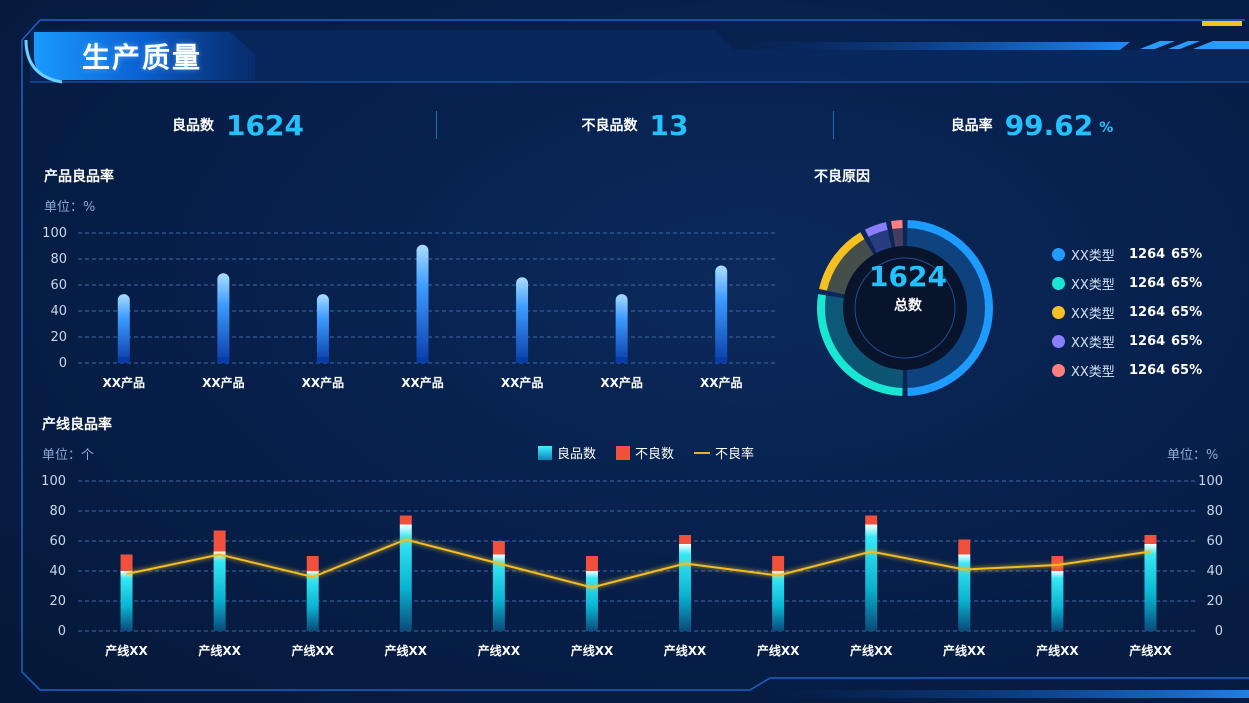 The width and height of the screenshot is (1249, 703). I want to click on kpi-defect-count: 不良品数 13, so click(635, 125).